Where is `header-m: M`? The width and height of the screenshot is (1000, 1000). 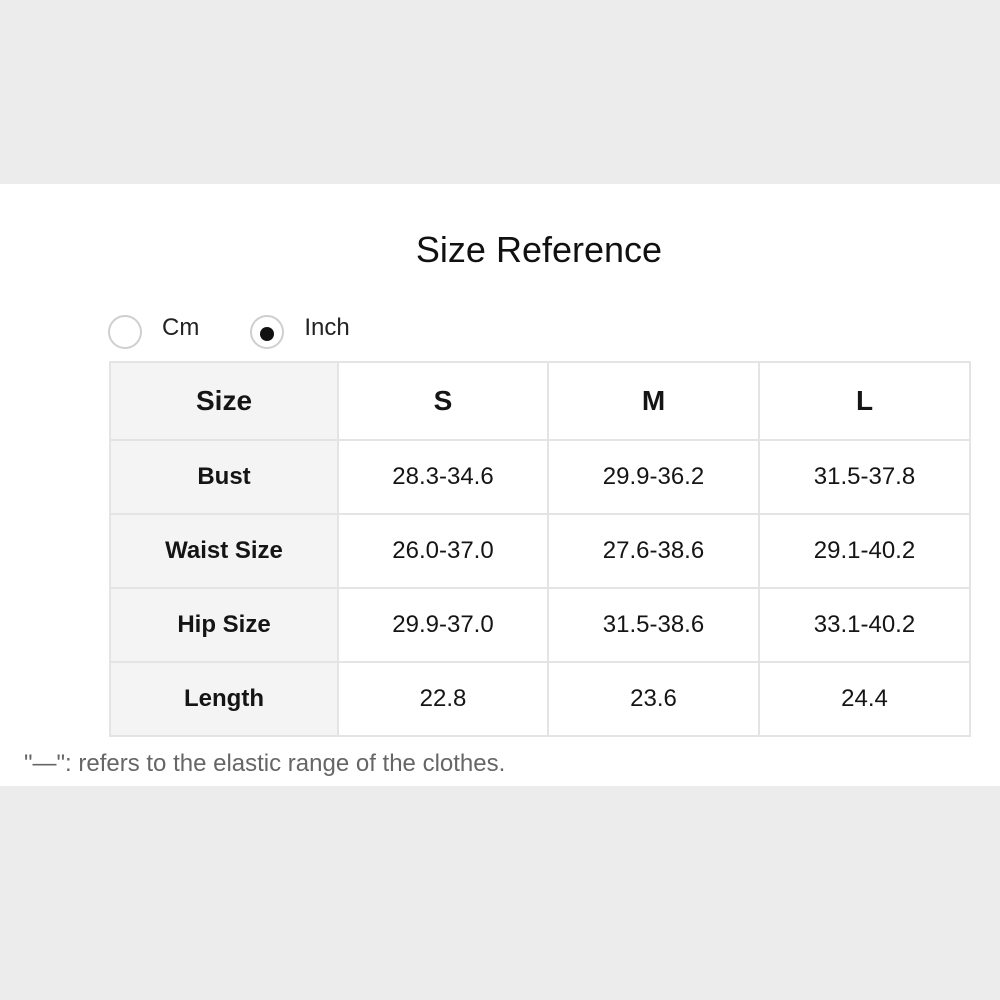 header-m: M is located at coordinates (653, 401).